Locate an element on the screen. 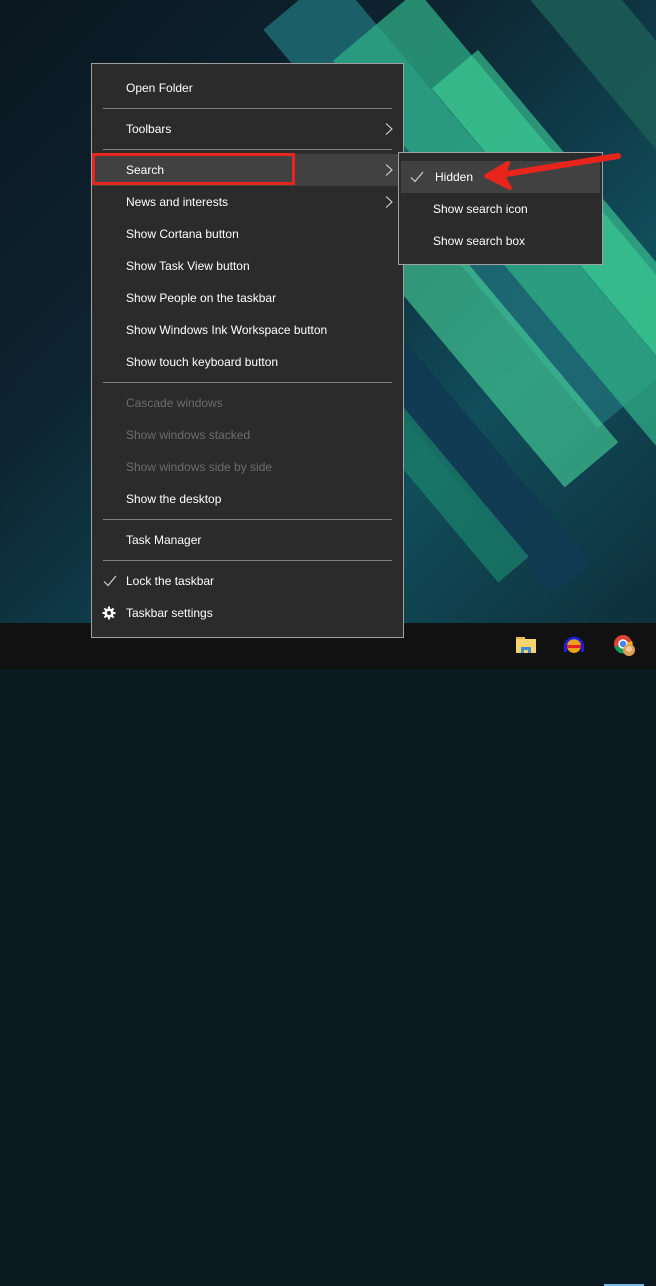 The height and width of the screenshot is (1286, 656). submenu-item-label: Hidden is located at coordinates (454, 177).